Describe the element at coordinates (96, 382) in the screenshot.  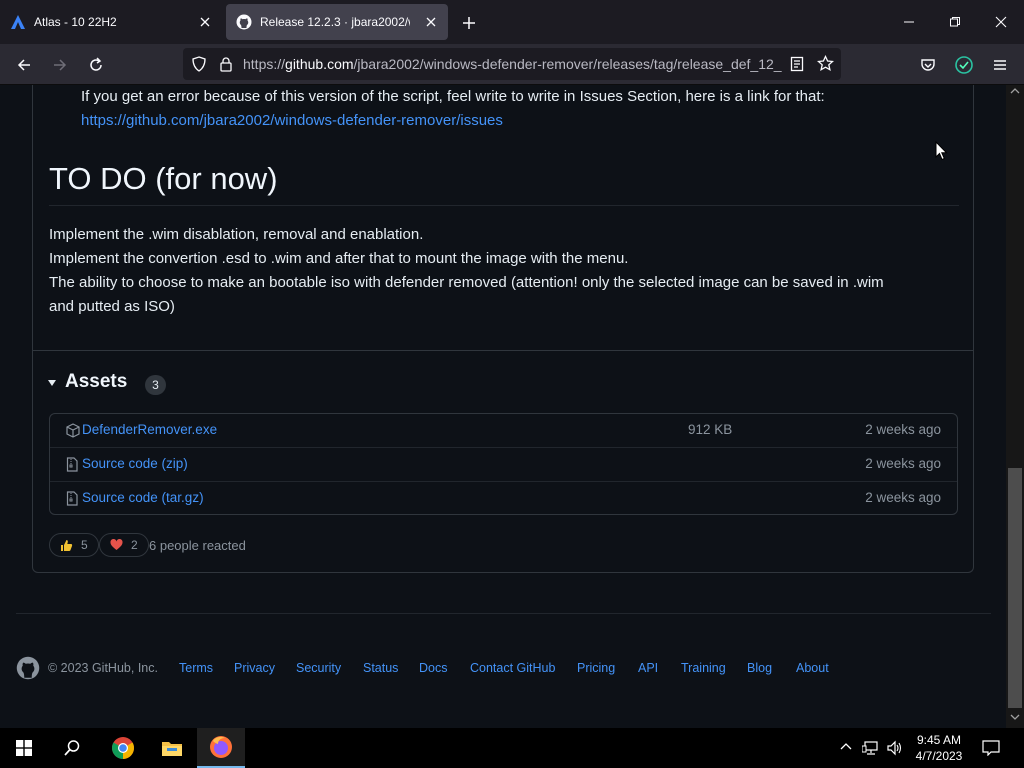
I see `assets-heading: Assets` at that location.